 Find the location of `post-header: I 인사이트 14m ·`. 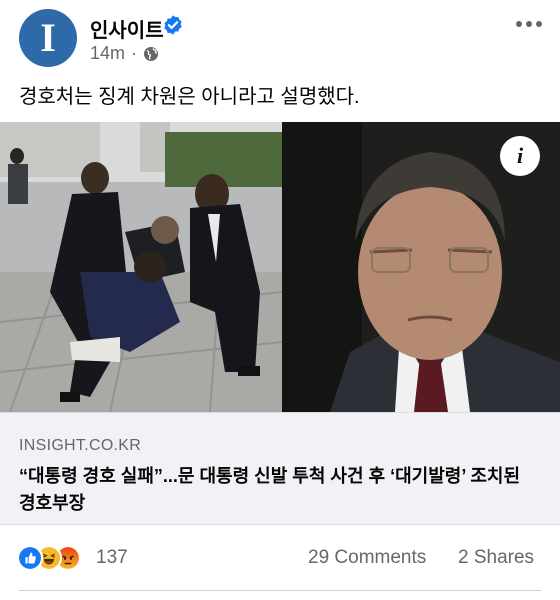

post-header: I 인사이트 14m · is located at coordinates (280, 35).